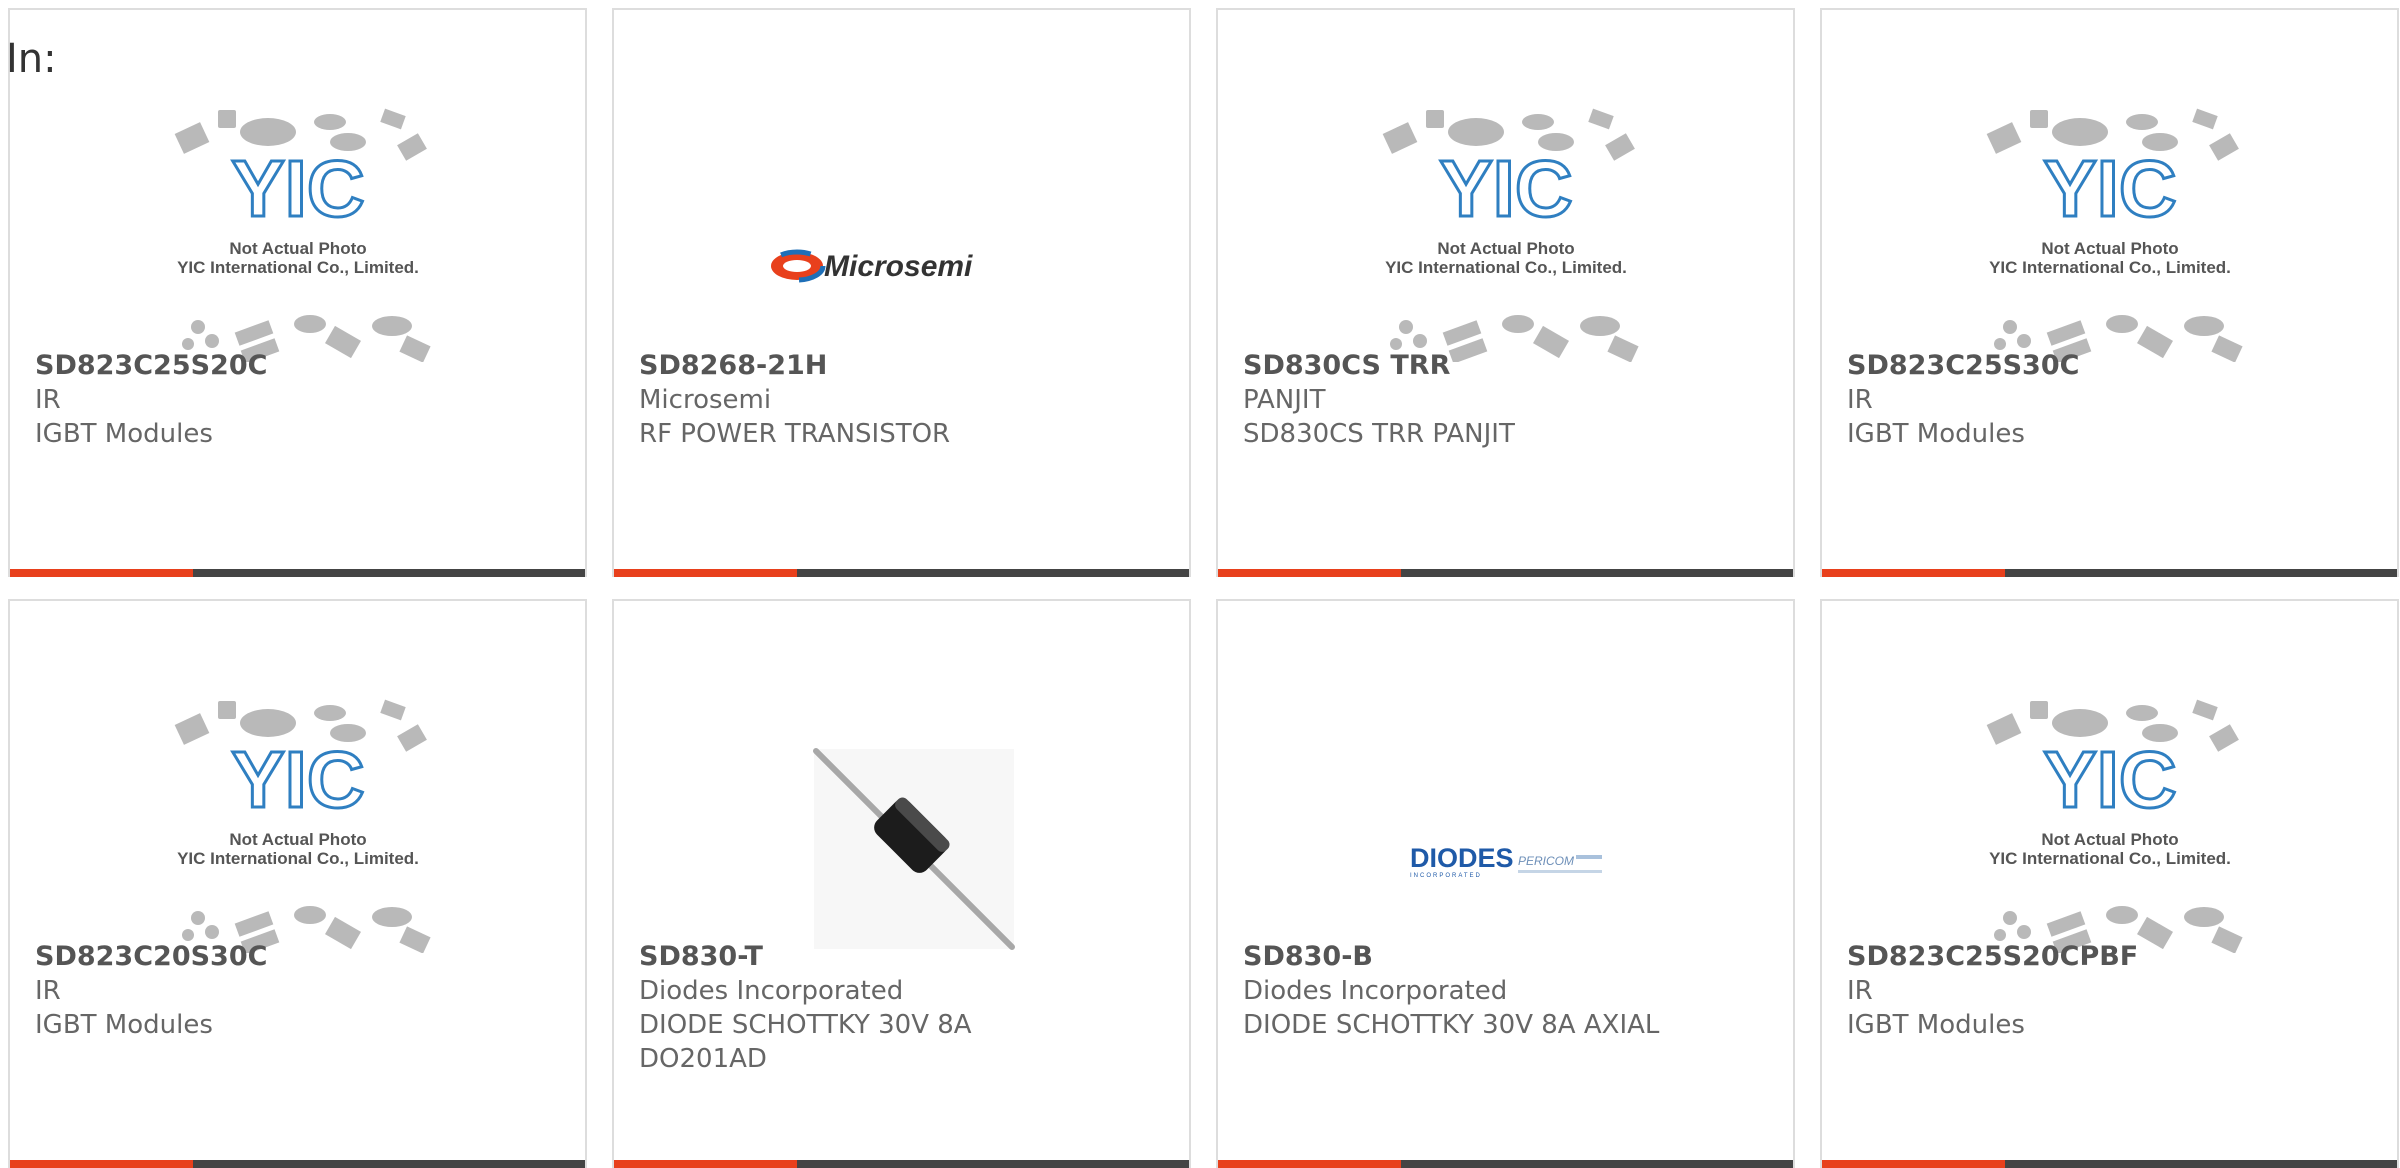 This screenshot has height=1168, width=2400. Describe the element at coordinates (1462, 858) in the screenshot. I see `diodes-logo-text: DIODES` at that location.